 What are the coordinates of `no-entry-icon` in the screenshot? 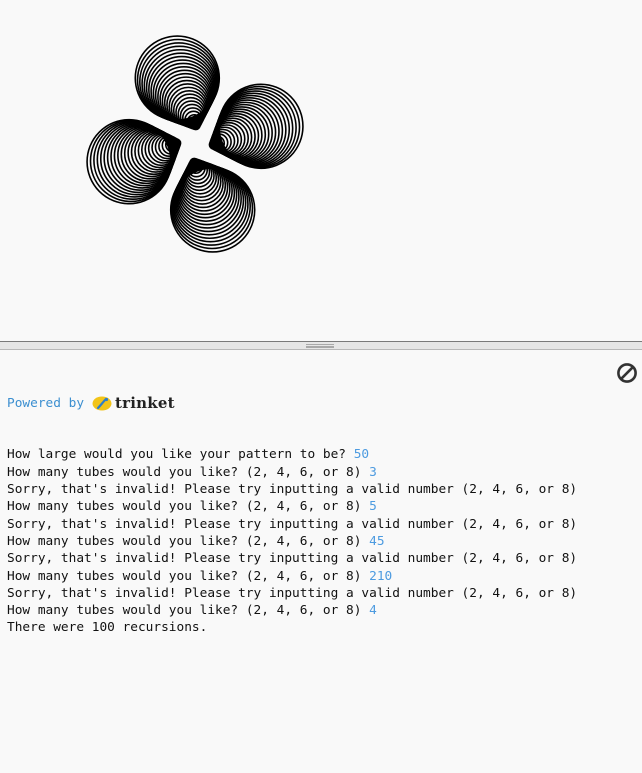 It's located at (627, 373).